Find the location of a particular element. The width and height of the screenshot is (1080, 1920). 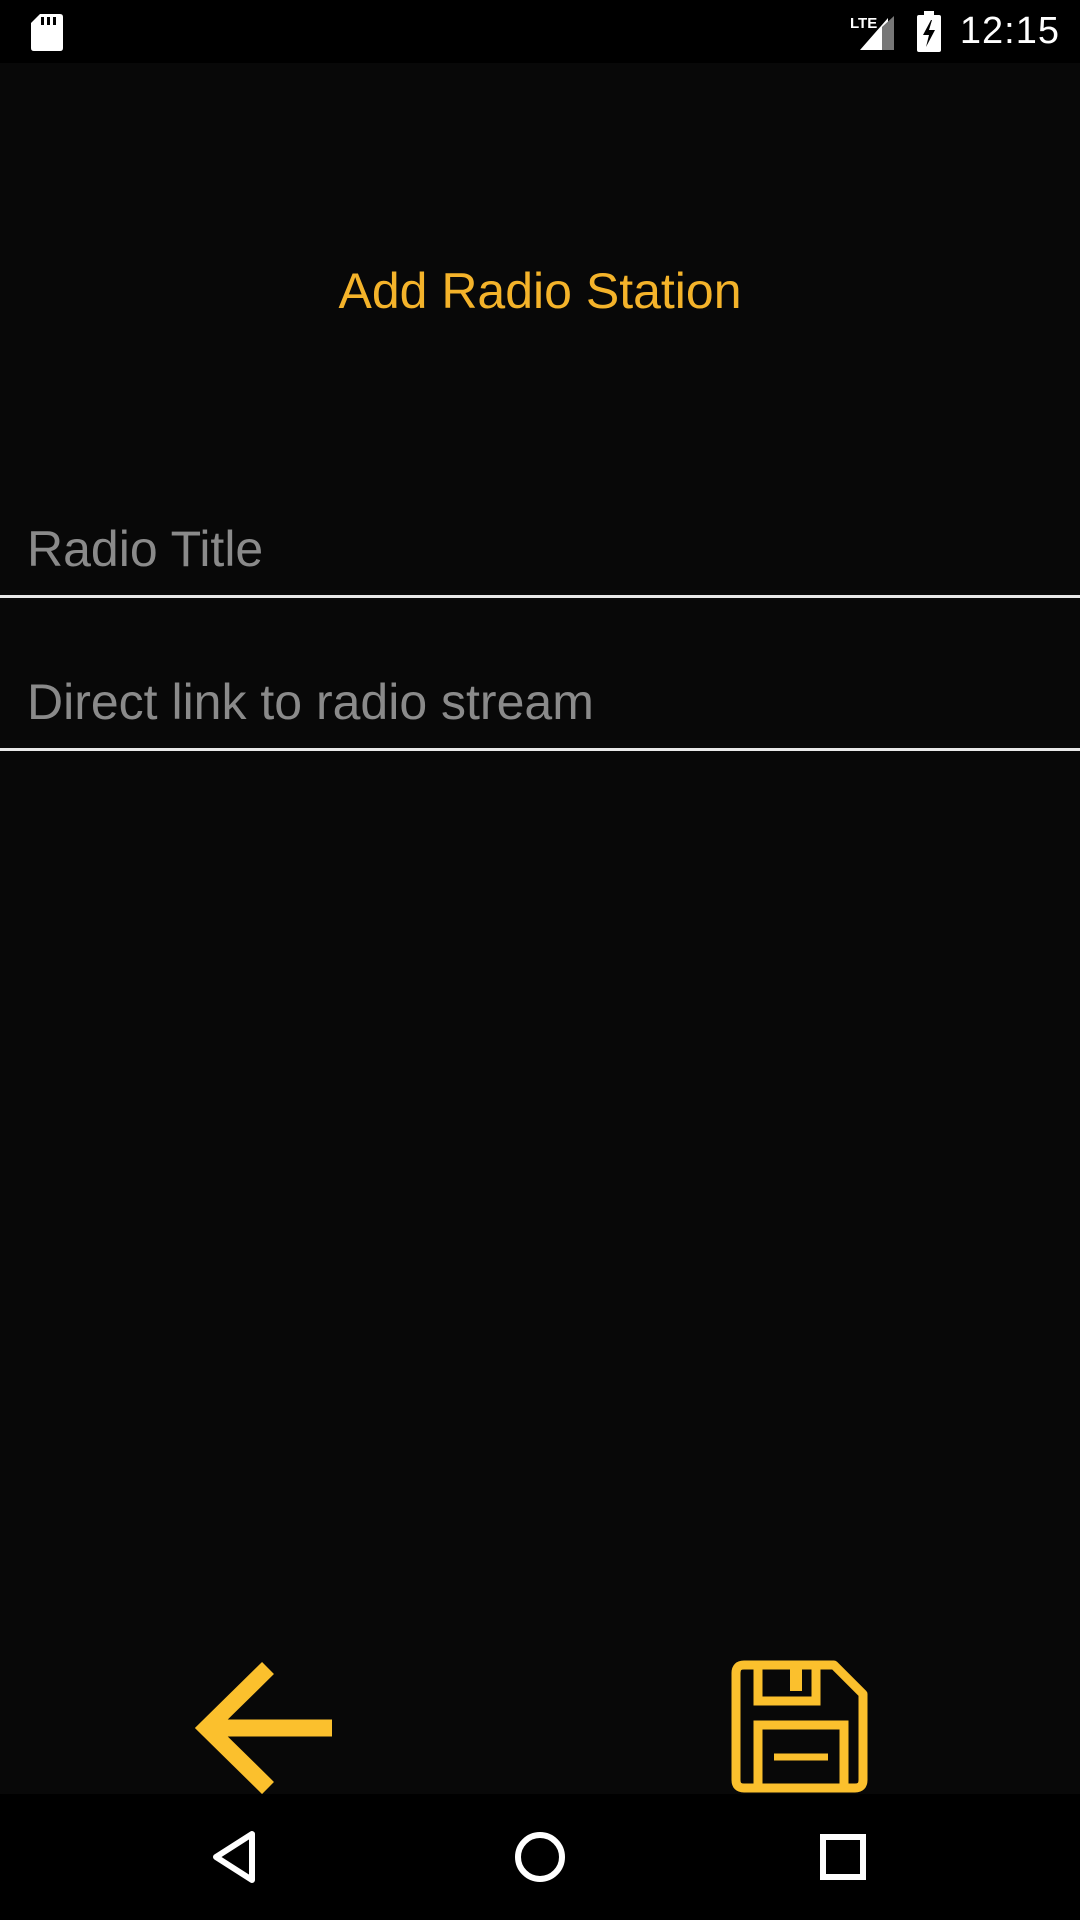

sd-card-icon is located at coordinates (47, 32).